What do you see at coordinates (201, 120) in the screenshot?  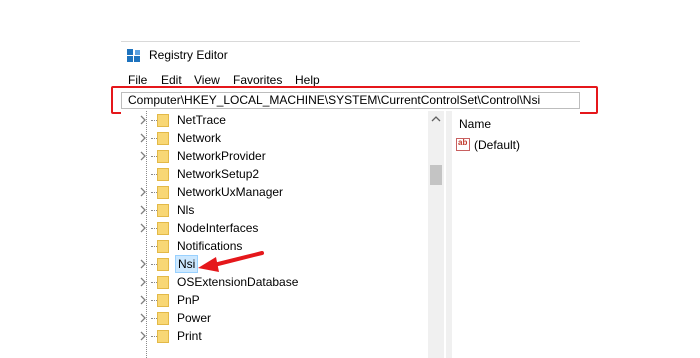 I see `tree-item-label: NetTrace` at bounding box center [201, 120].